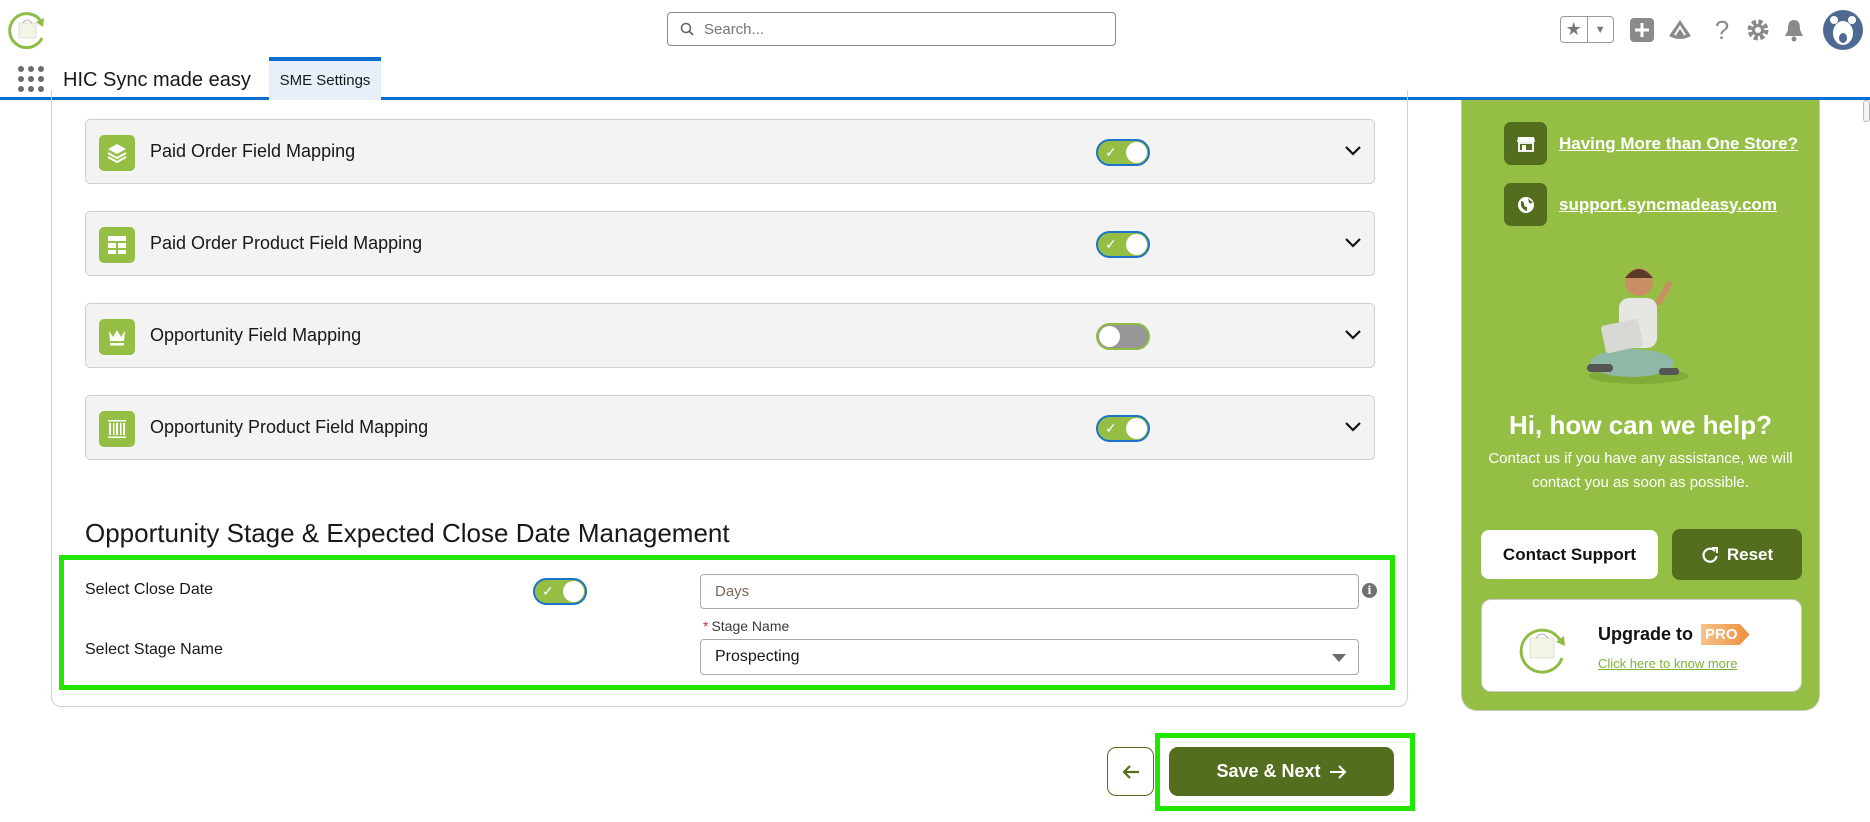 Image resolution: width=1870 pixels, height=822 pixels. What do you see at coordinates (1339, 658) in the screenshot?
I see `dropdown-arrow-icon` at bounding box center [1339, 658].